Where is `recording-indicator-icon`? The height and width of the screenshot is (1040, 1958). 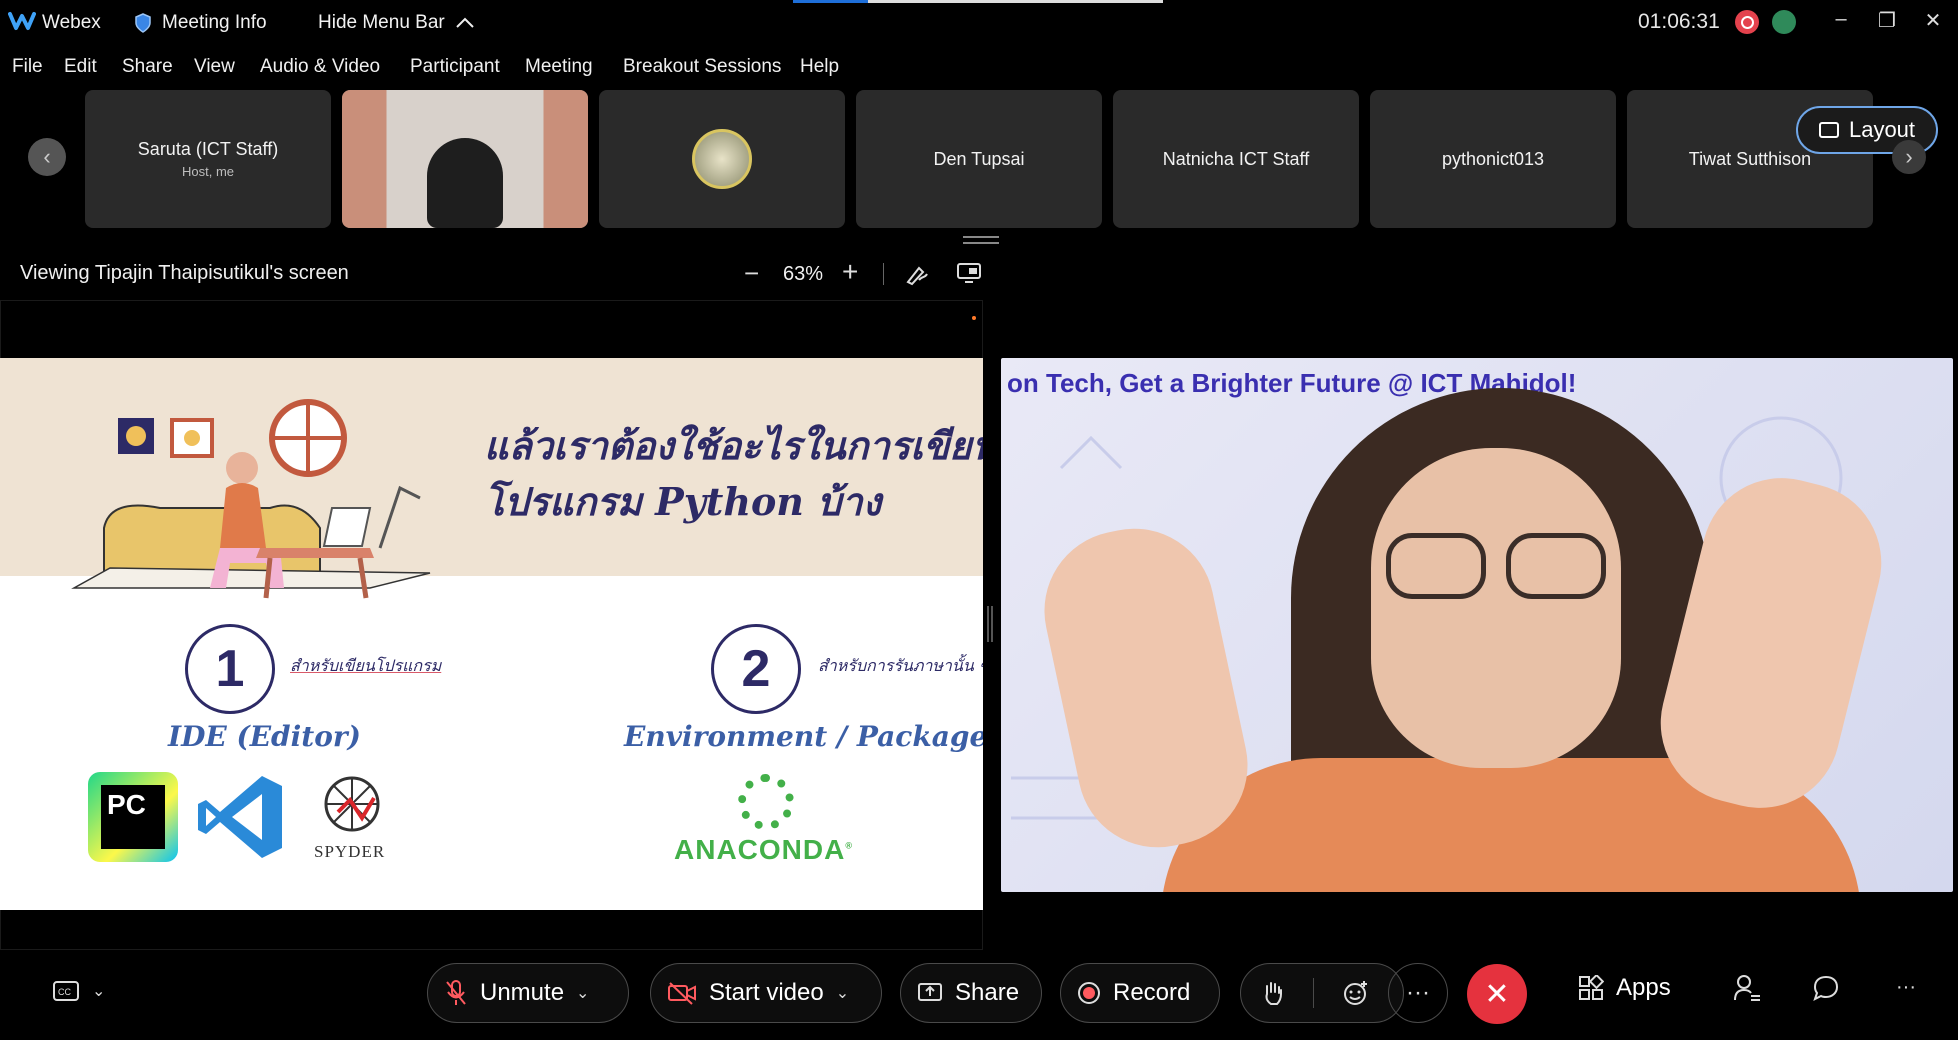 recording-indicator-icon is located at coordinates (1747, 22).